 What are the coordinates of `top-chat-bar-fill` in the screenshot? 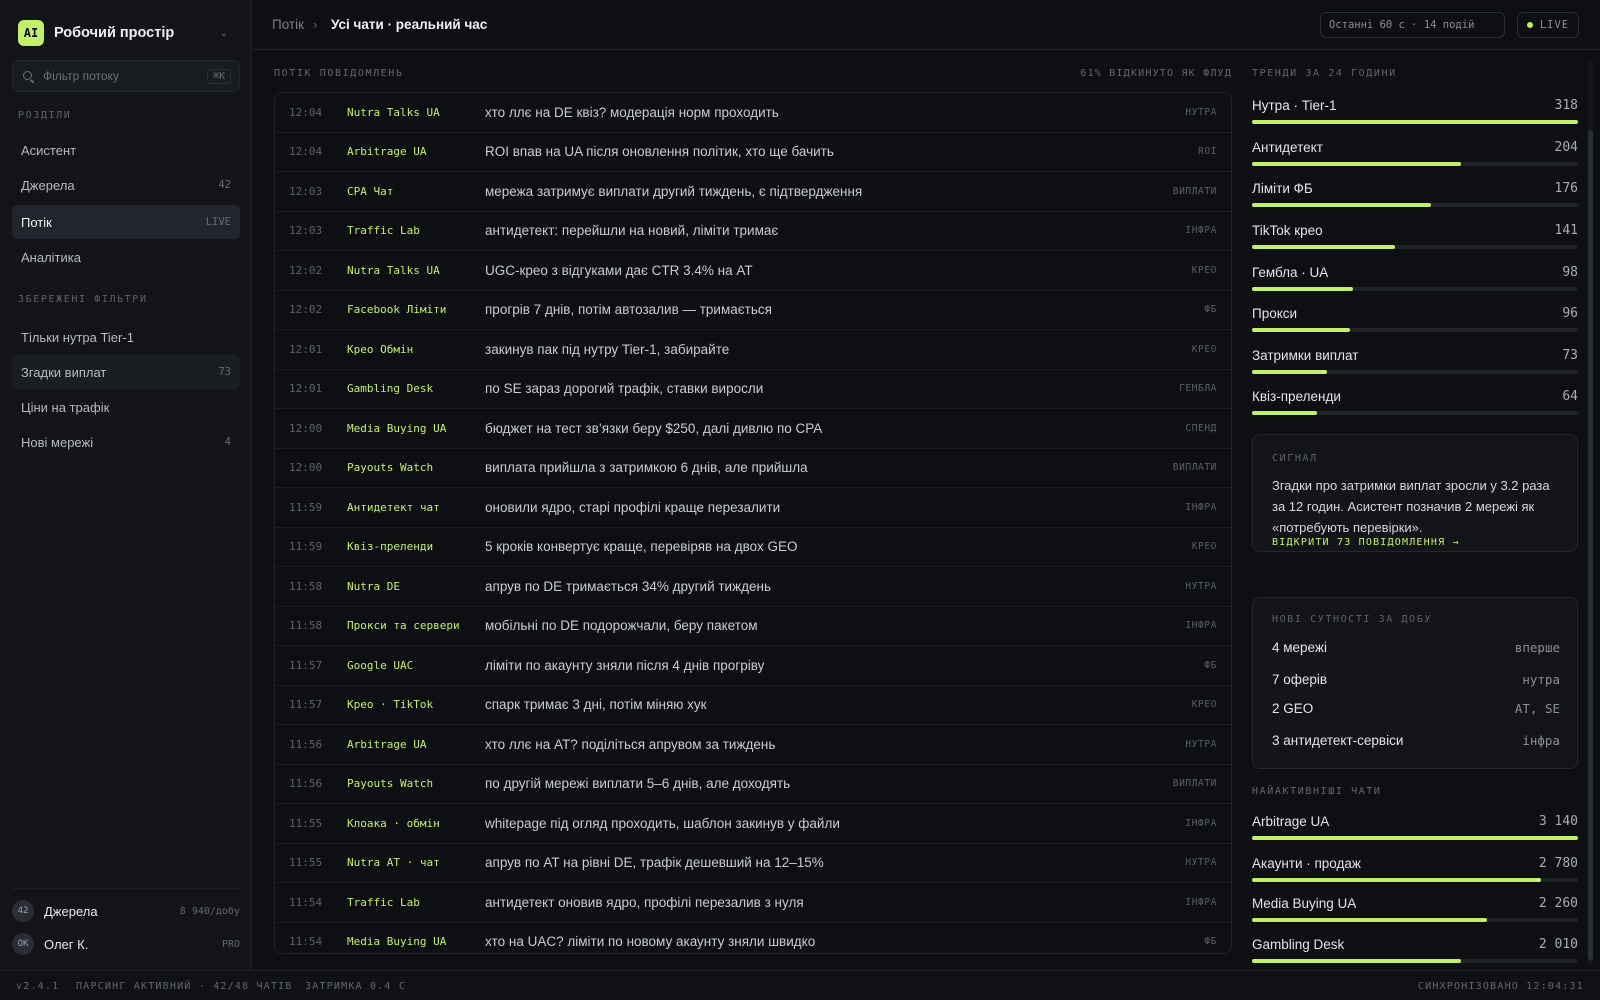 It's located at (1356, 961).